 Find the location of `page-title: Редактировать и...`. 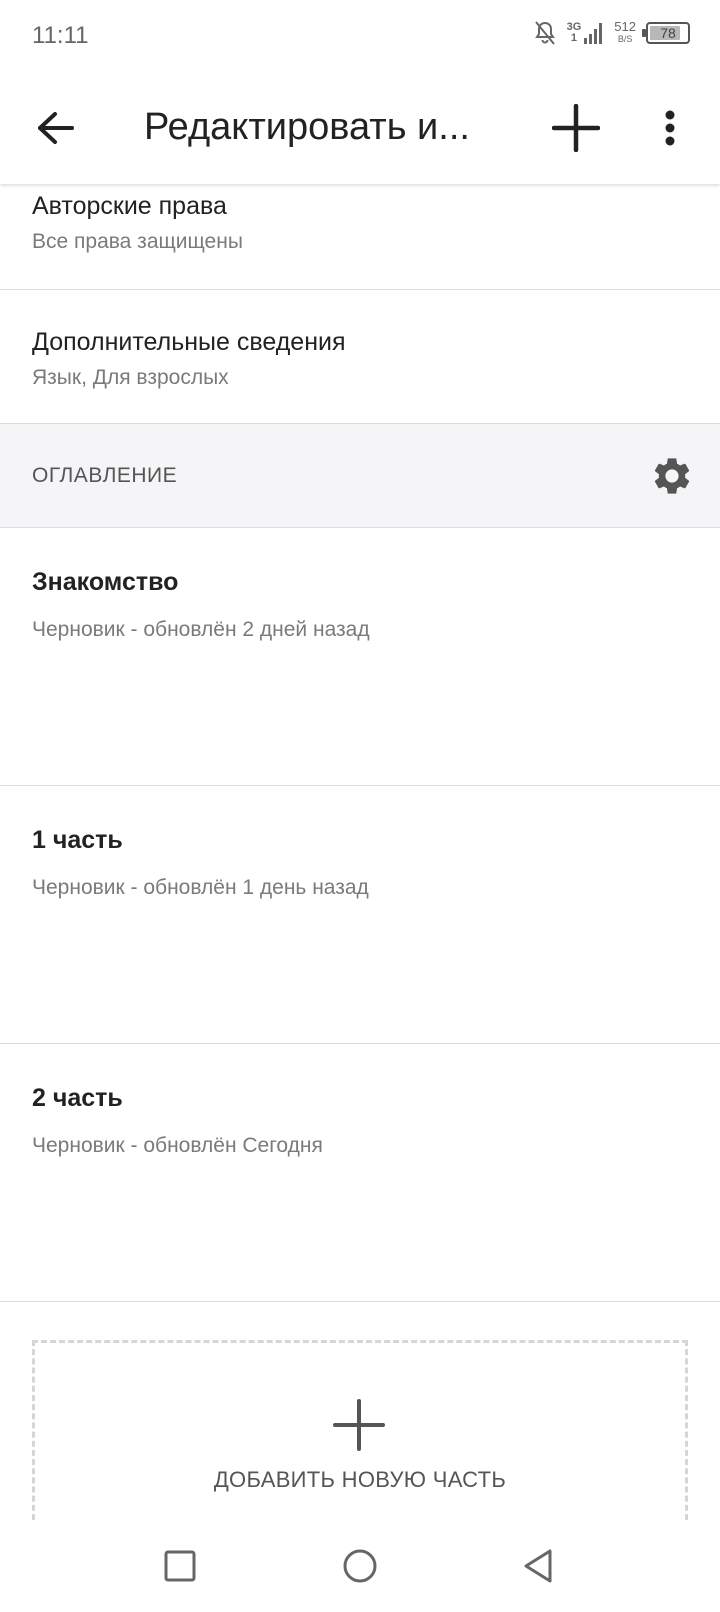

page-title: Редактировать и... is located at coordinates (307, 127).